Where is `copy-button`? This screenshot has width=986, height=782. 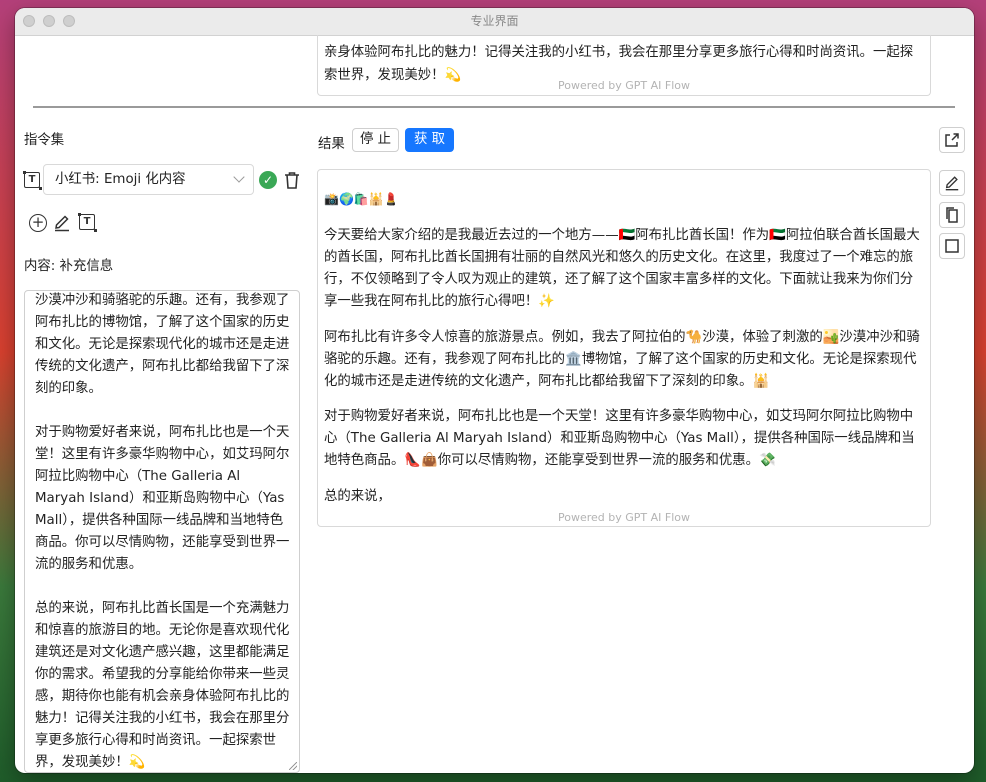
copy-button is located at coordinates (952, 215).